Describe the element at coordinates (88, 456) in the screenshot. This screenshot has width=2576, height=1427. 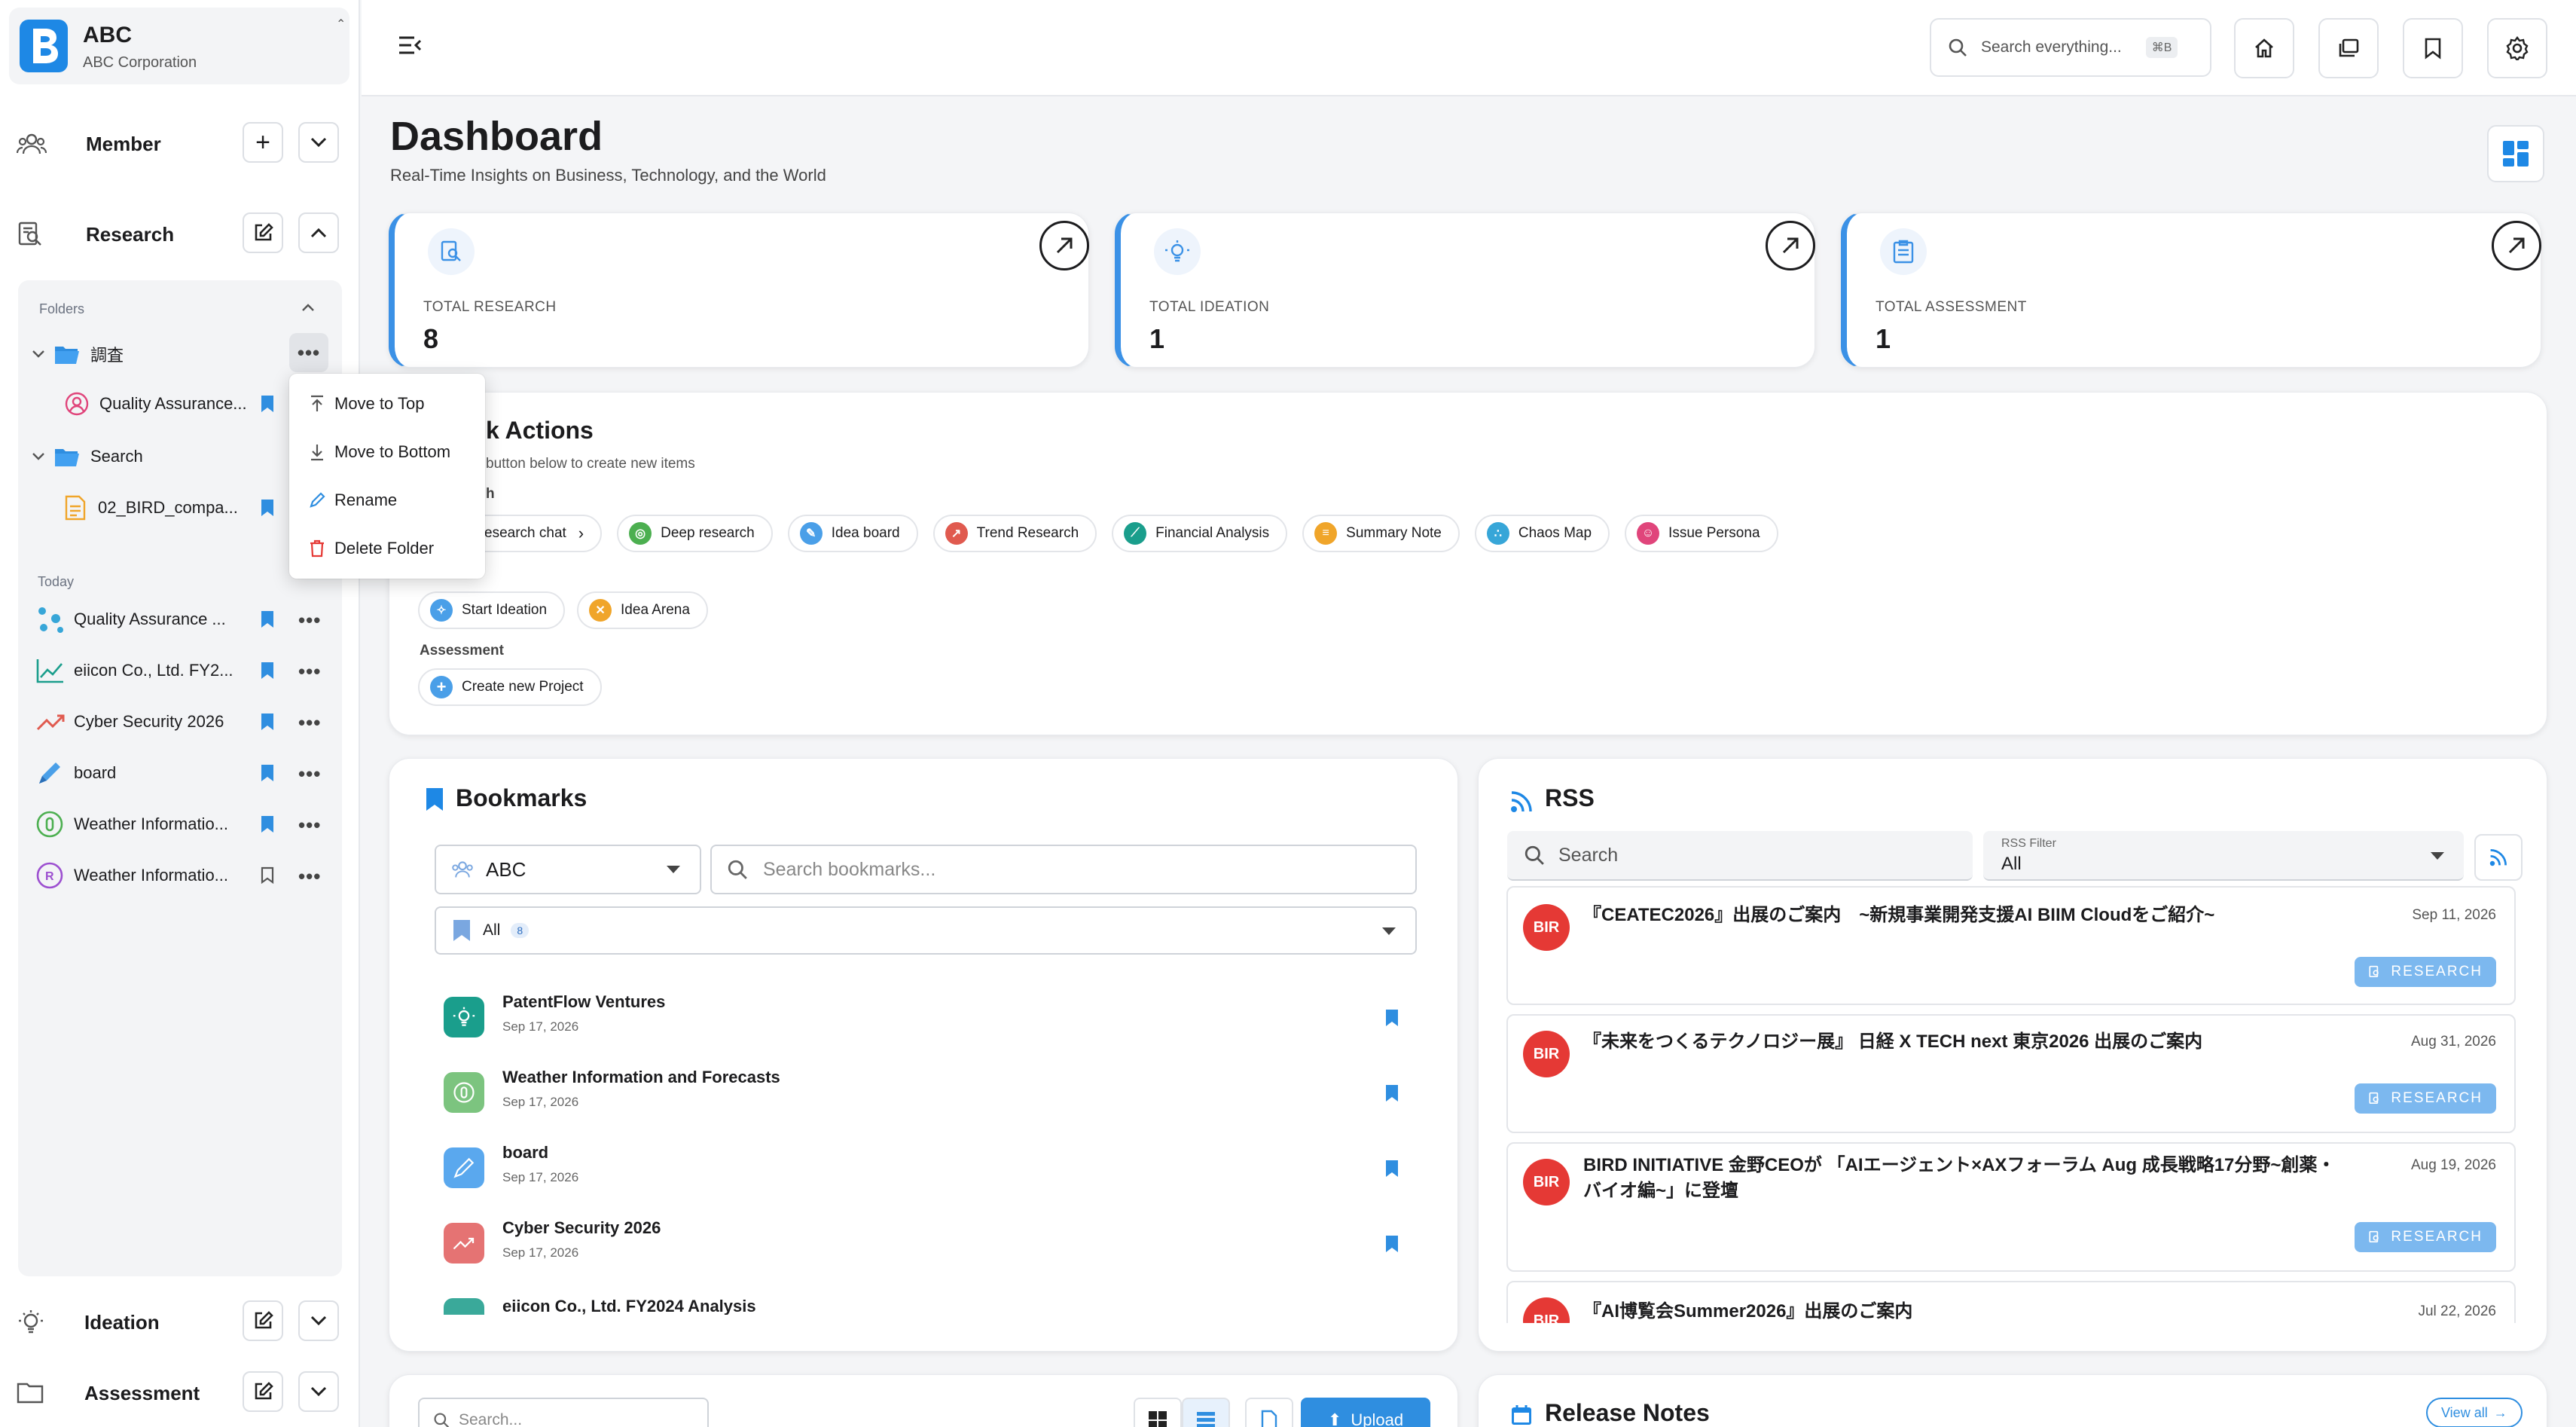
I see `folder-item: Search` at that location.